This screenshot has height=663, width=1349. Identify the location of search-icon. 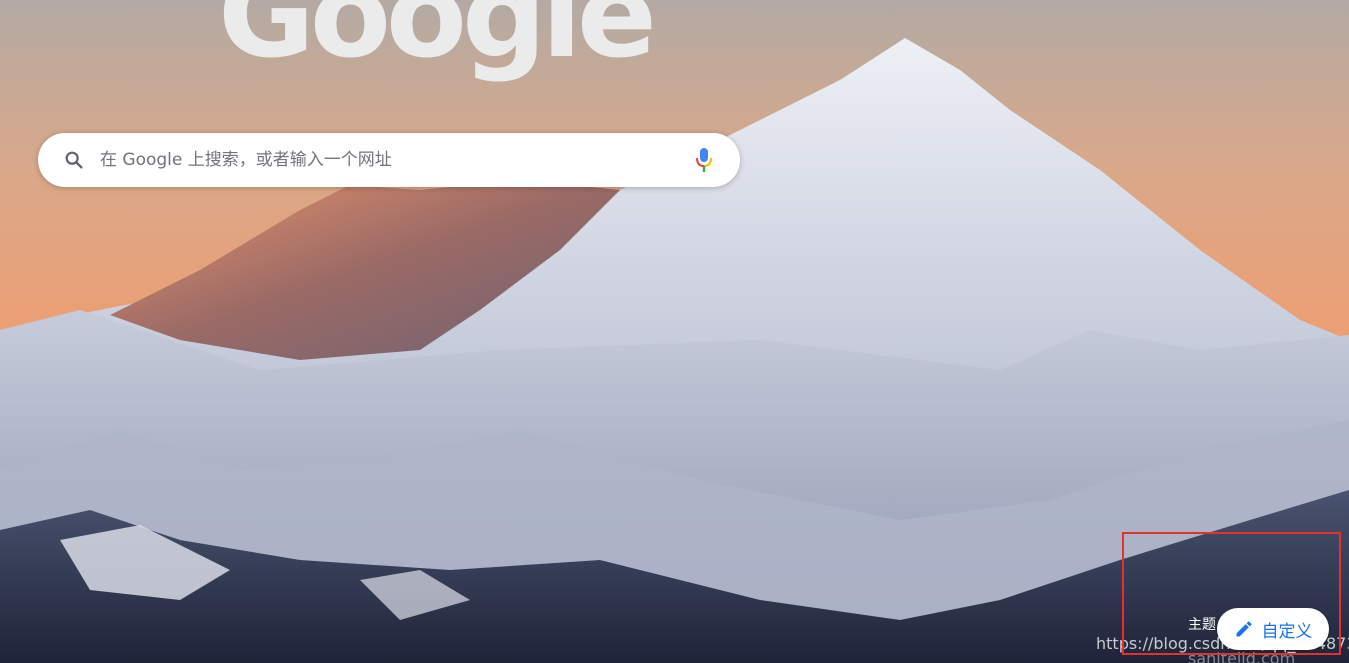
(74, 160).